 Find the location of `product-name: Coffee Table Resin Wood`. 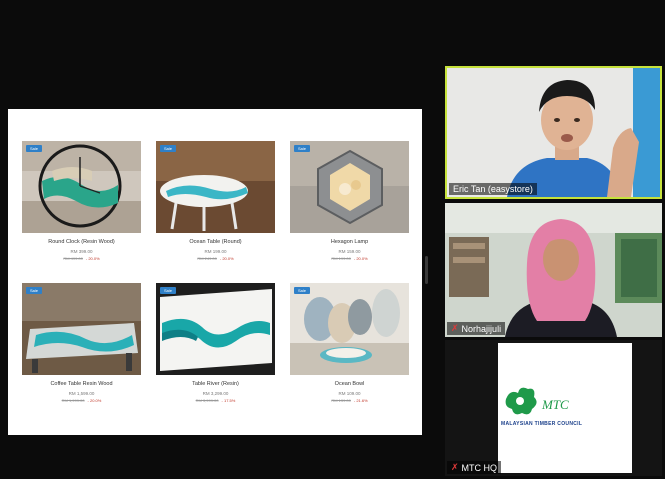

product-name: Coffee Table Resin Wood is located at coordinates (81, 384).